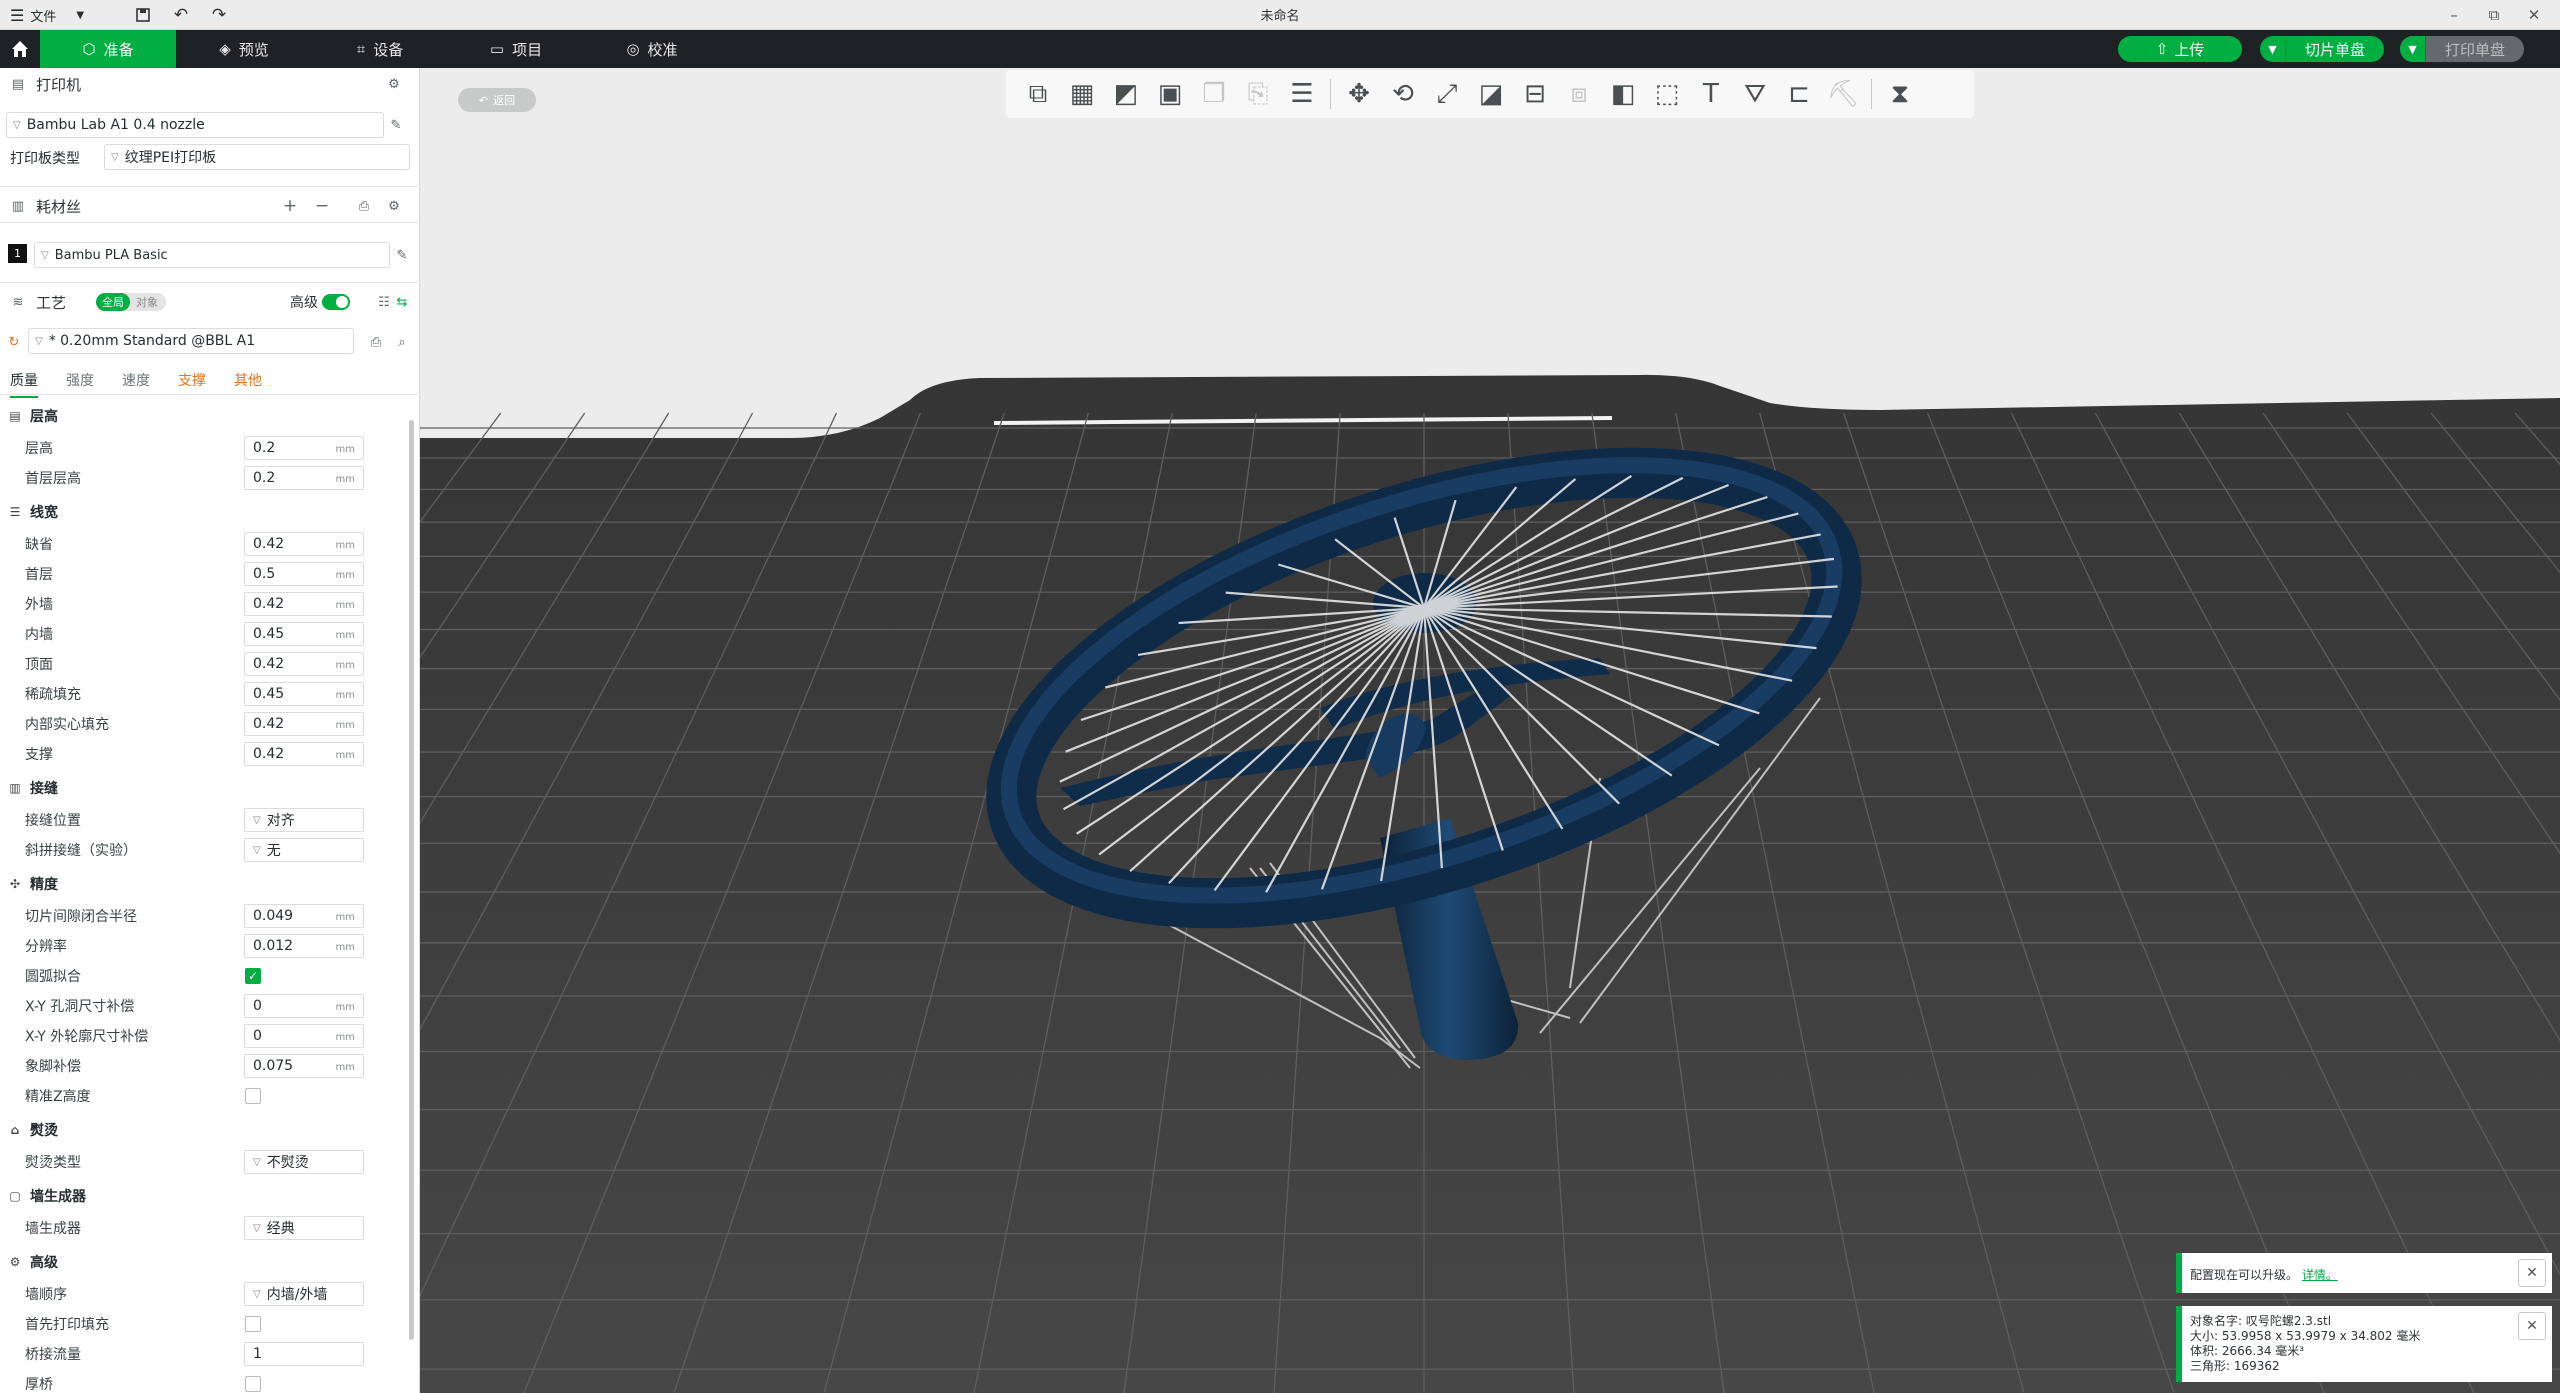  What do you see at coordinates (244, 49) in the screenshot?
I see `tab-preview: ◈ 预览` at bounding box center [244, 49].